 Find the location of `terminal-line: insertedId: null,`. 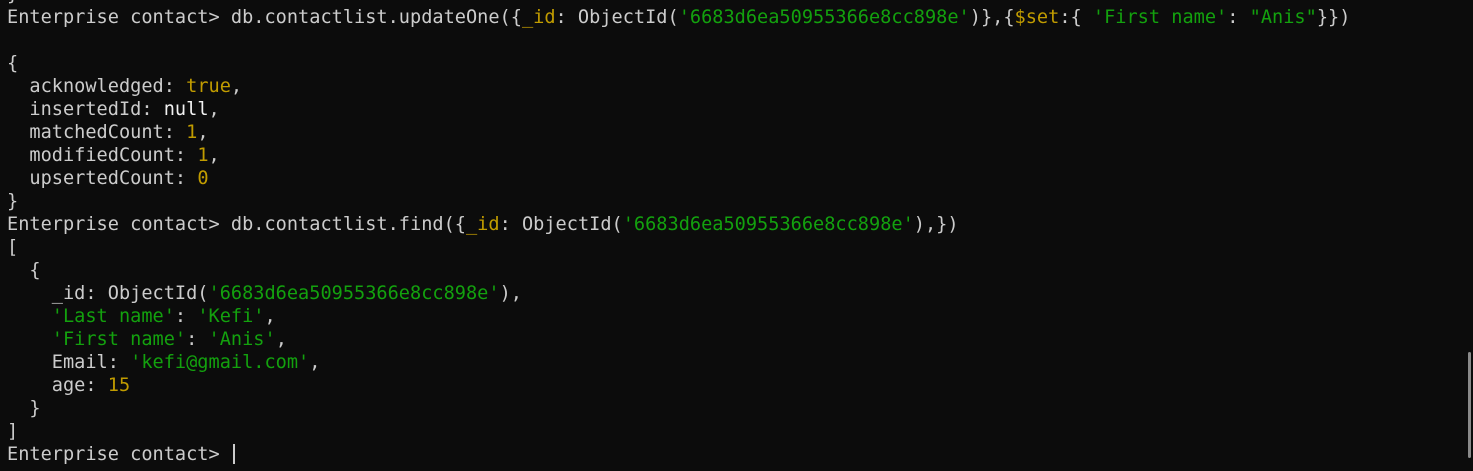

terminal-line: insertedId: null, is located at coordinates (733, 109).